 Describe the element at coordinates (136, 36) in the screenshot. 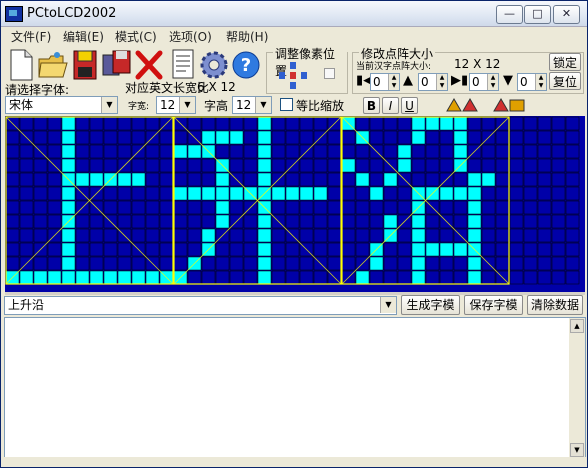

I see `menu-mode: 模式(C)` at that location.